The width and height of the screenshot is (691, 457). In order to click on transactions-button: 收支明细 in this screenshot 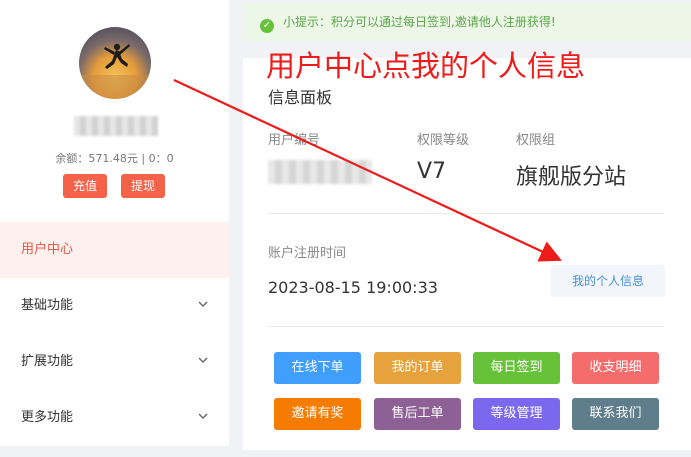, I will do `click(615, 368)`.